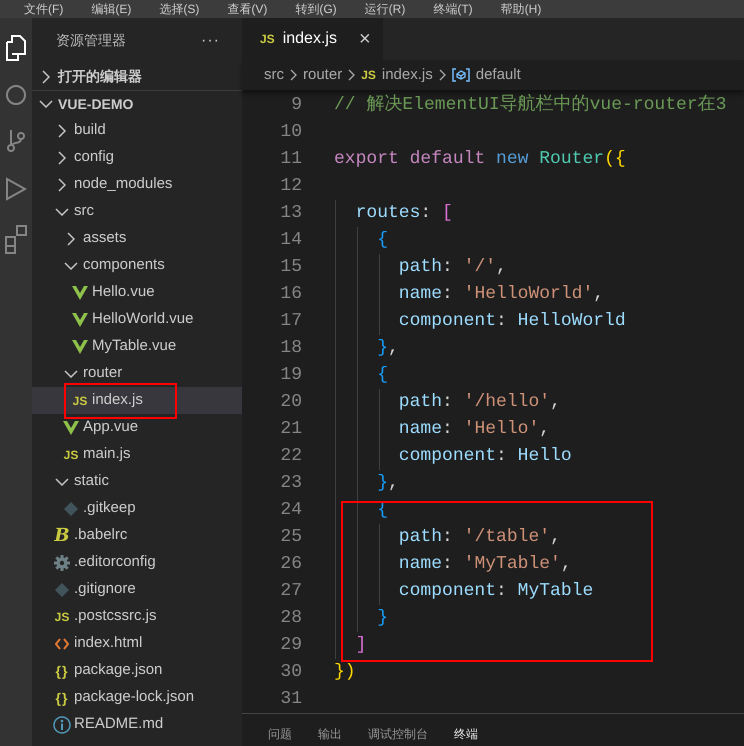  What do you see at coordinates (291, 429) in the screenshot?
I see `line-number: 21` at bounding box center [291, 429].